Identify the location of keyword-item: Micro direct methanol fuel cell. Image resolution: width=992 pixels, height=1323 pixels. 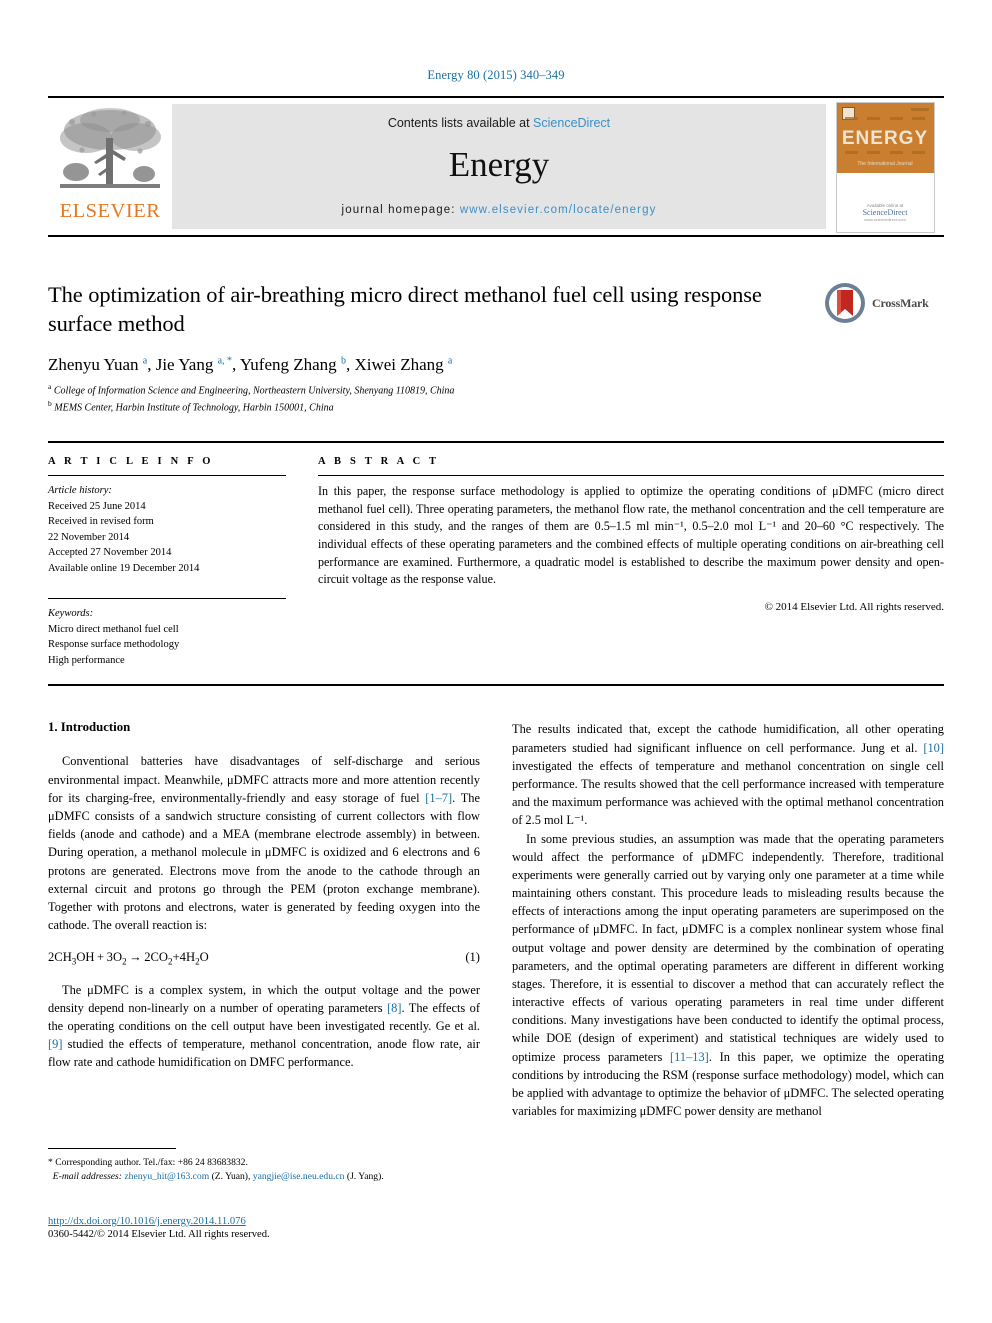
(113, 629).